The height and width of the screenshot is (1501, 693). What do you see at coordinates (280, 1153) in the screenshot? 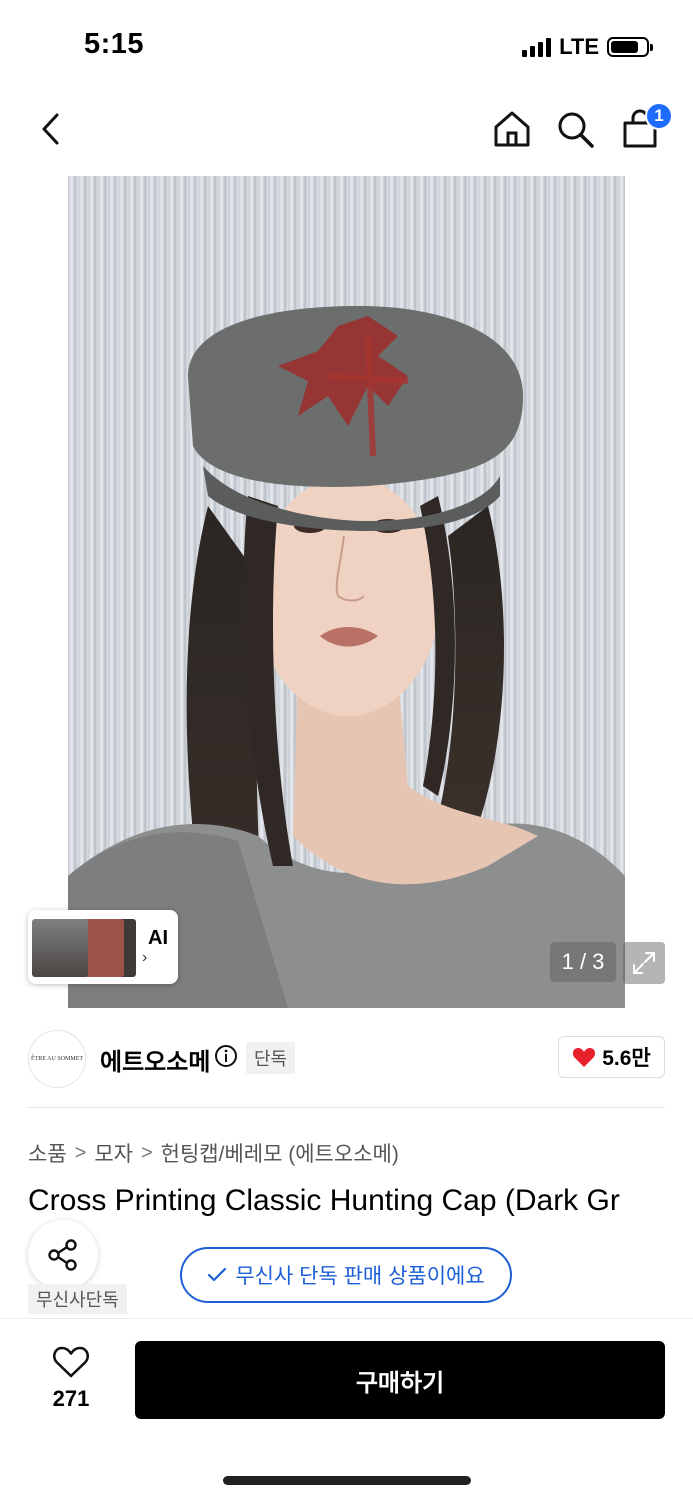
I see `breadcrumb-item: 헌팅캡/베레모 (에트오소메)` at bounding box center [280, 1153].